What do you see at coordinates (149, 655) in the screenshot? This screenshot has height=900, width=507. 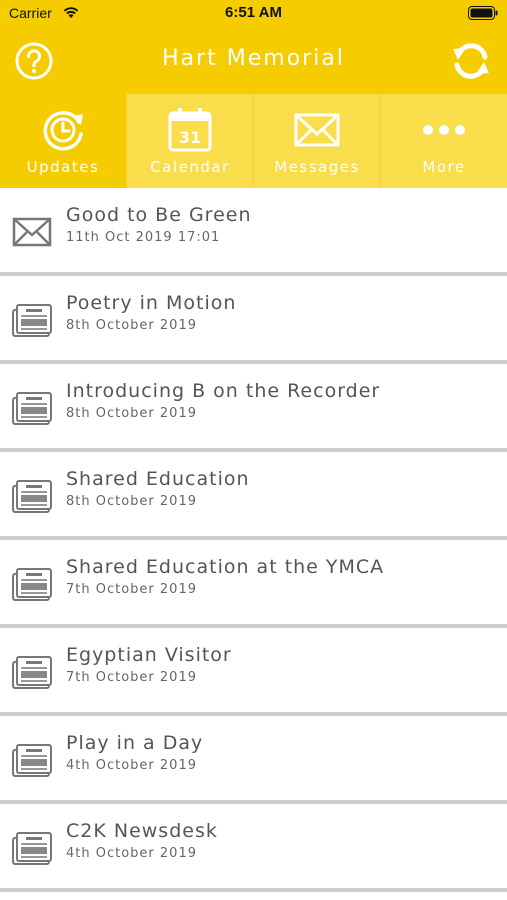 I see `item-title: Egyptian Visitor` at bounding box center [149, 655].